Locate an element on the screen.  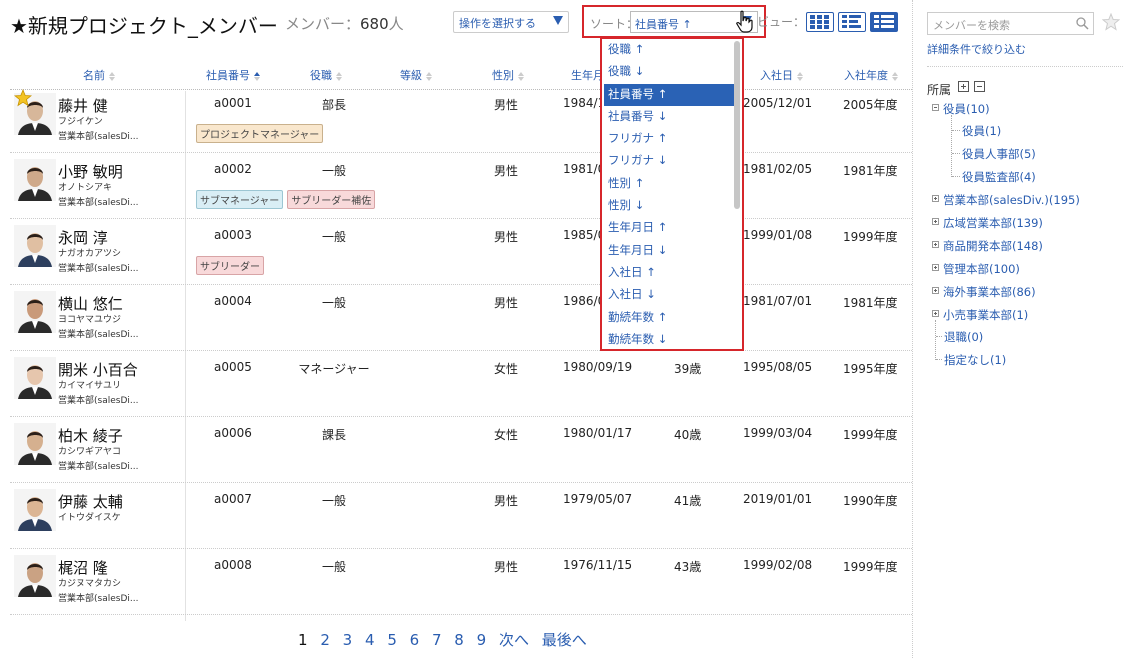
tree-node: 役員(10) is located at coordinates (966, 109).